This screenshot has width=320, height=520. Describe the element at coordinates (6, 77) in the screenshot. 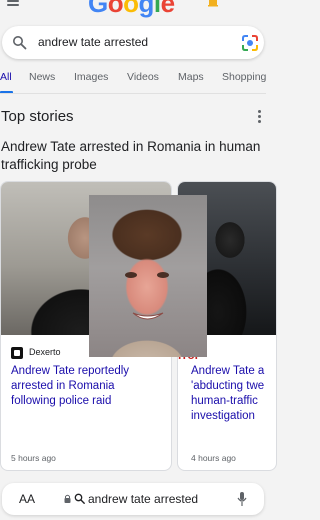

I see `tab-all: All` at that location.